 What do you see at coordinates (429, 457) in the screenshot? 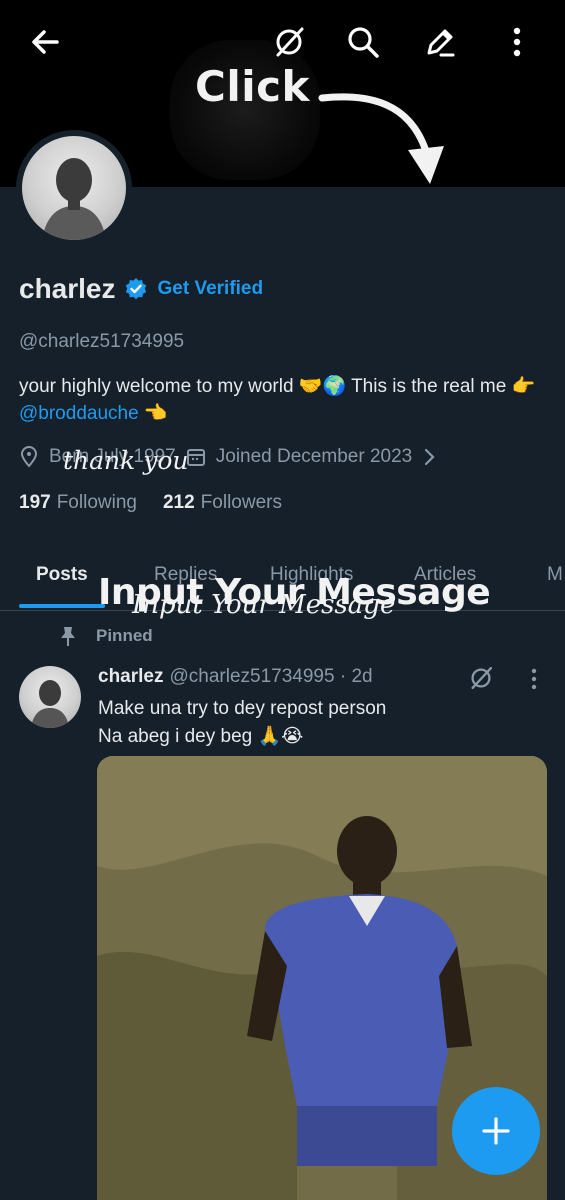
I see `chevron-right-icon` at bounding box center [429, 457].